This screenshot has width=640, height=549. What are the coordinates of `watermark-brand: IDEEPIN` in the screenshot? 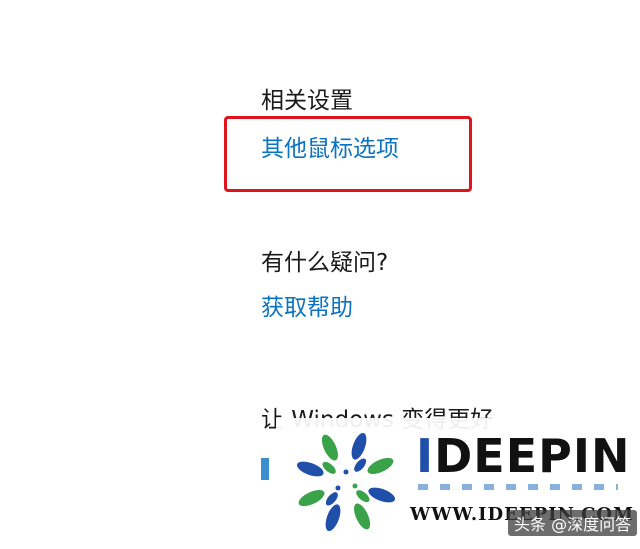 It's located at (523, 456).